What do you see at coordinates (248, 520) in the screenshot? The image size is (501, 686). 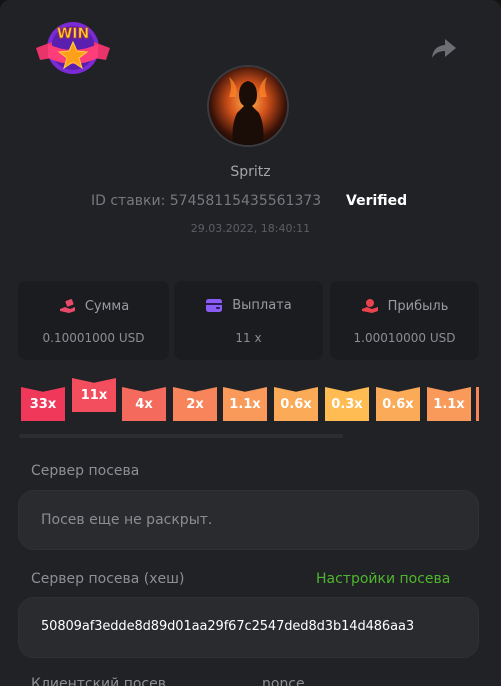 I see `server-seed-field: Посев еще не раскрыт.` at bounding box center [248, 520].